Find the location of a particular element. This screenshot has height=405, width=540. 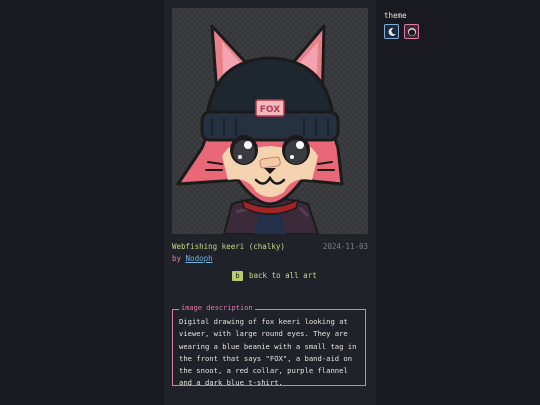

artwork-date: 2024-11-03 is located at coordinates (345, 246).